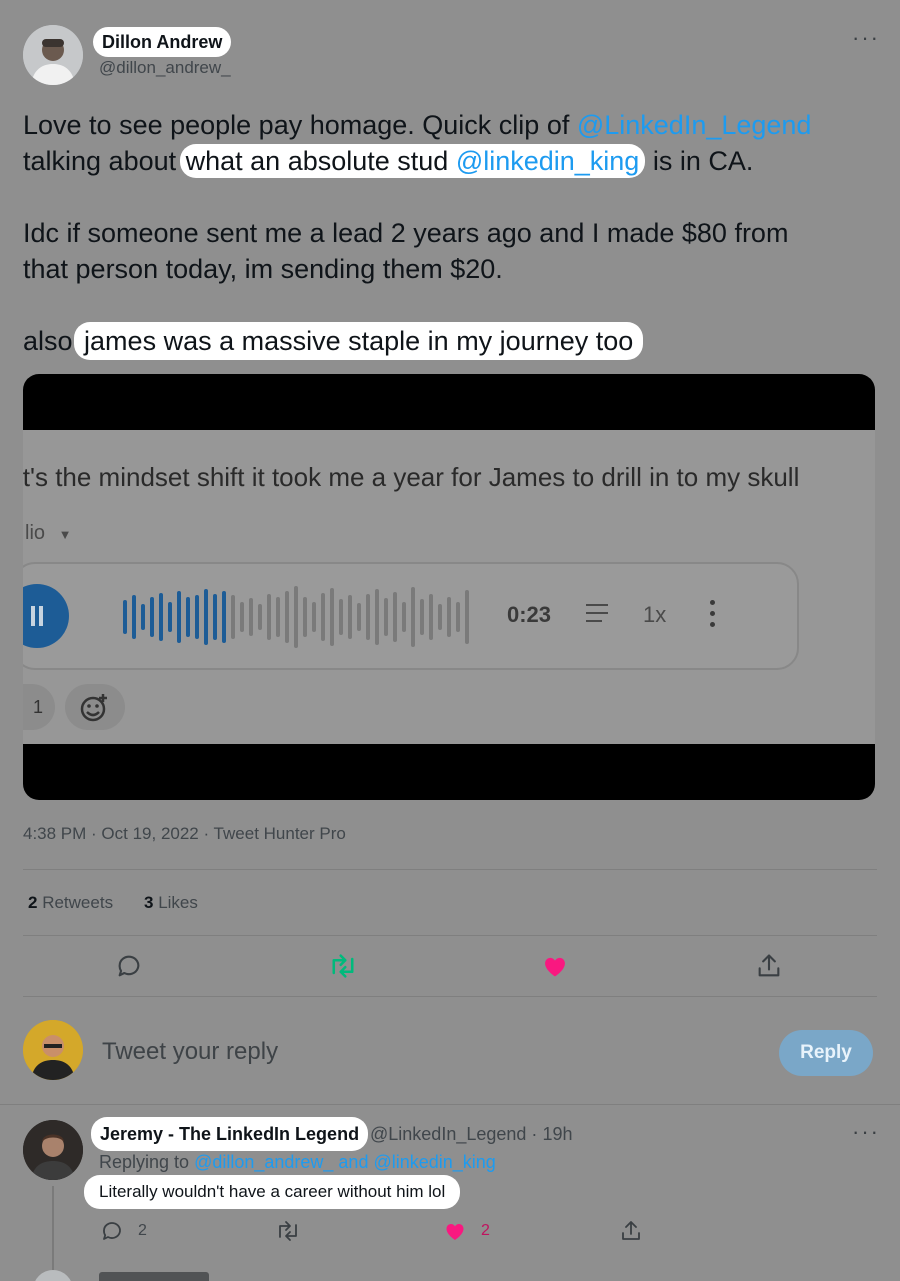 This screenshot has width=900, height=1281. Describe the element at coordinates (52, 341) in the screenshot. I see `tweet-text-segment: also` at that location.